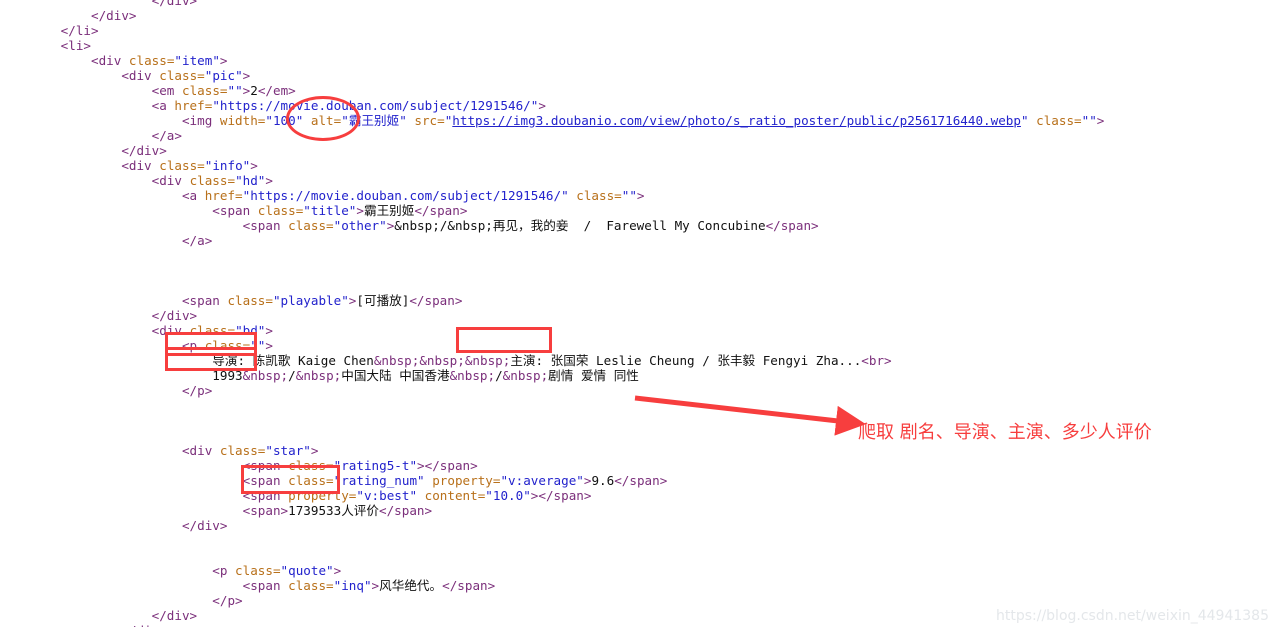 The image size is (1277, 627). I want to click on code-token-val: "info", so click(227, 165).